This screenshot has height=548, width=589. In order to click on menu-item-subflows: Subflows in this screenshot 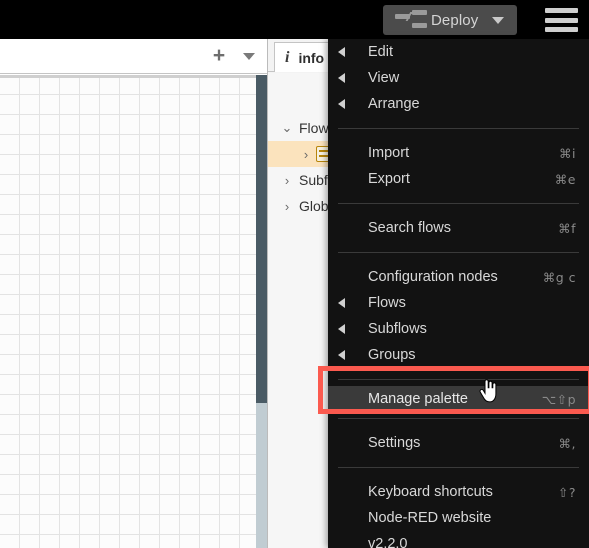, I will do `click(458, 329)`.